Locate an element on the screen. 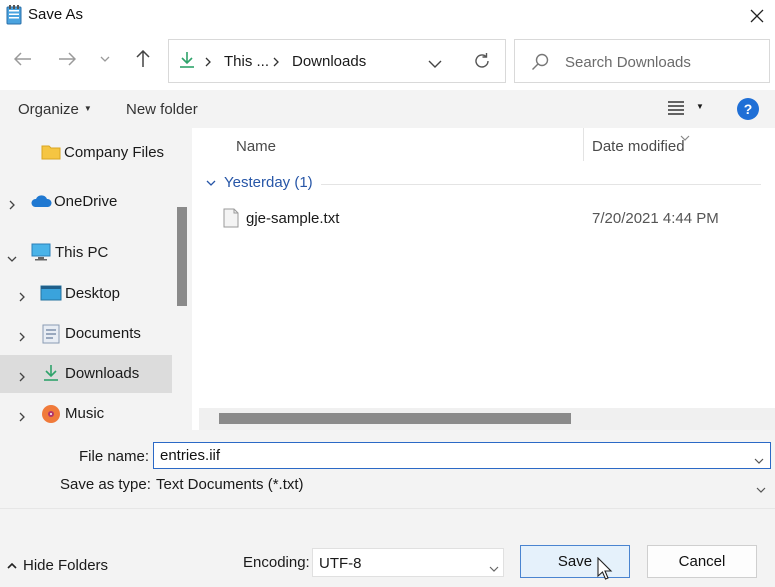 This screenshot has height=587, width=775. search-input: Search Downloads is located at coordinates (642, 61).